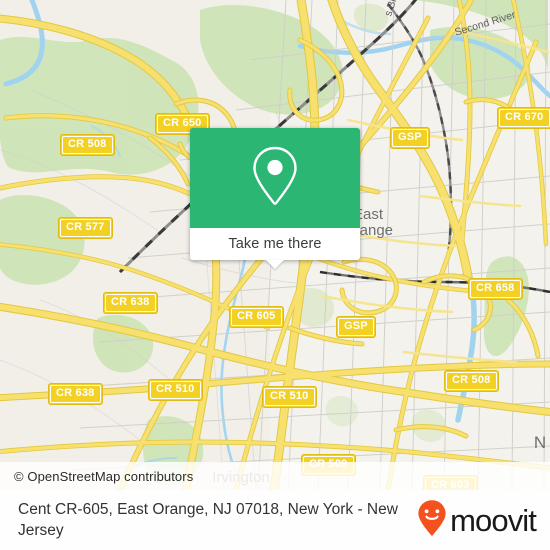  I want to click on map-pin-icon, so click(275, 178).